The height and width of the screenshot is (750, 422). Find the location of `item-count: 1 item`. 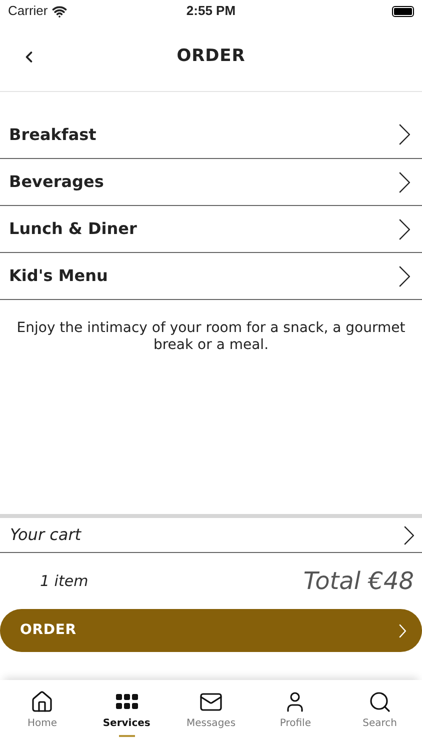

item-count: 1 item is located at coordinates (64, 581).